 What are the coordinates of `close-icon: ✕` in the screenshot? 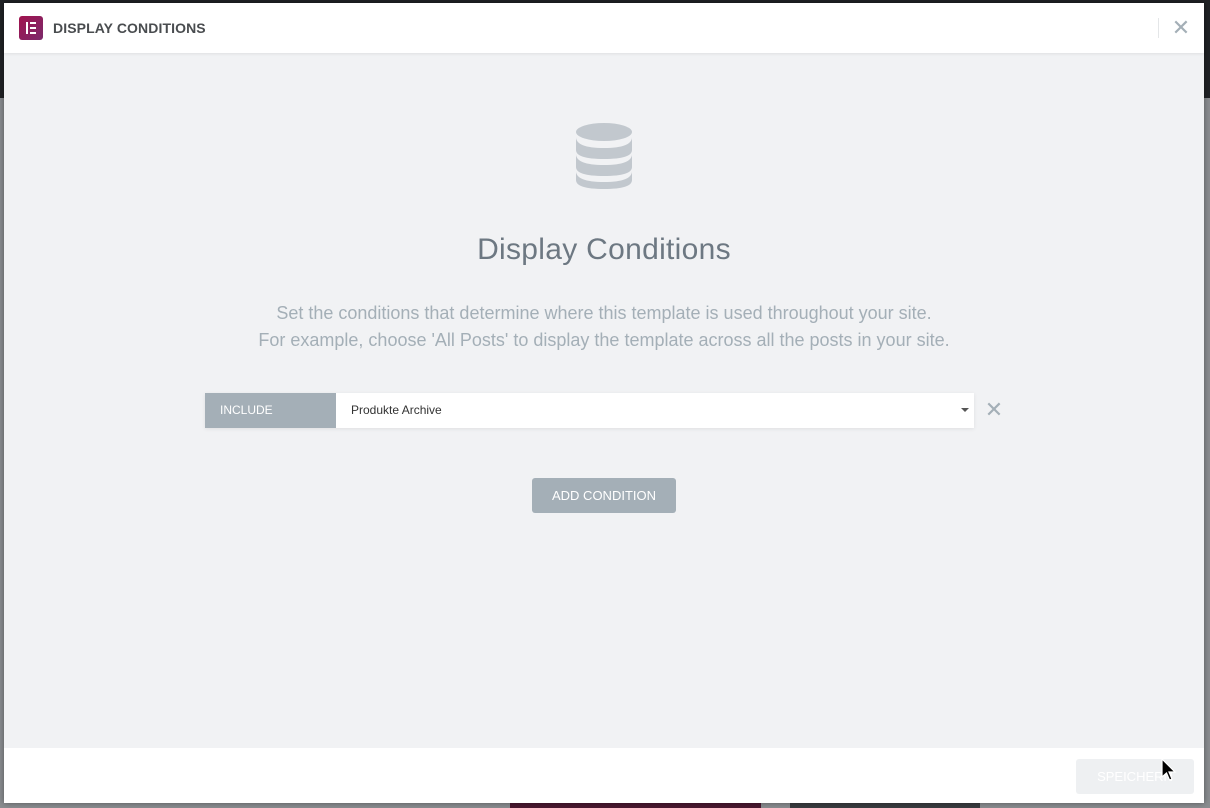 It's located at (1181, 28).